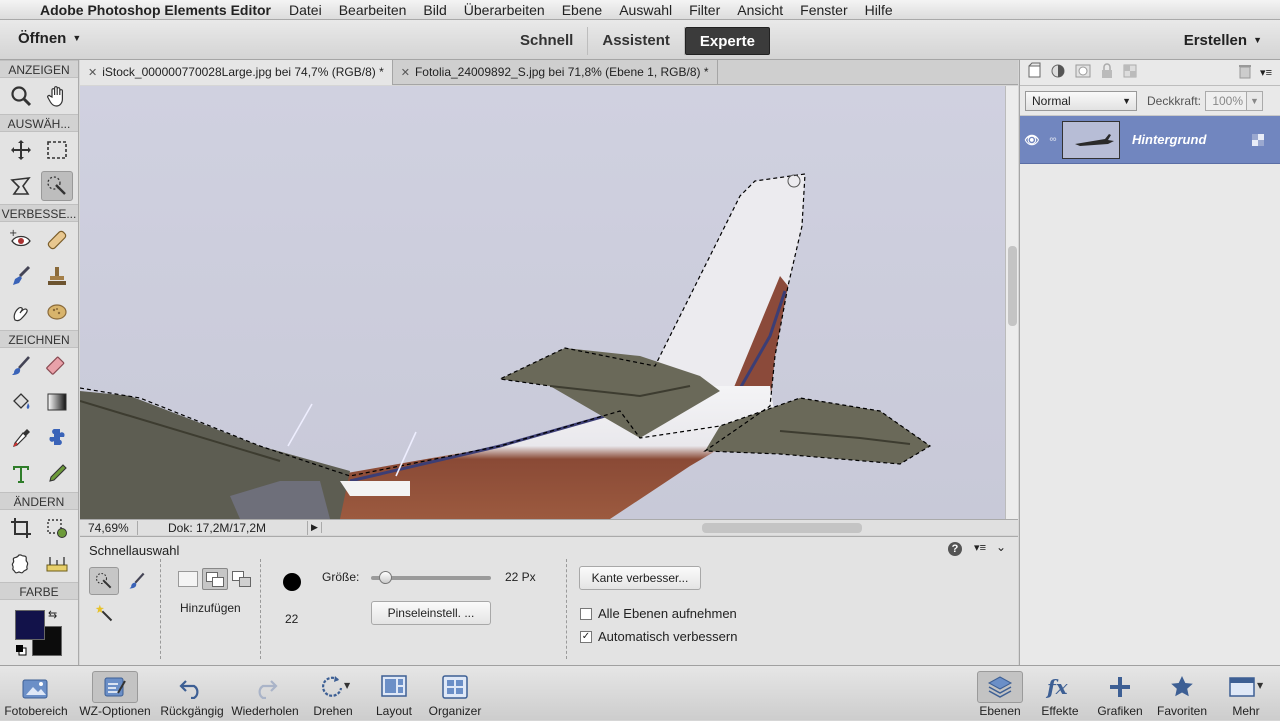 The height and width of the screenshot is (721, 1280). Describe the element at coordinates (1001, 547) in the screenshot. I see `collapse-panel-icon: ⌄` at that location.